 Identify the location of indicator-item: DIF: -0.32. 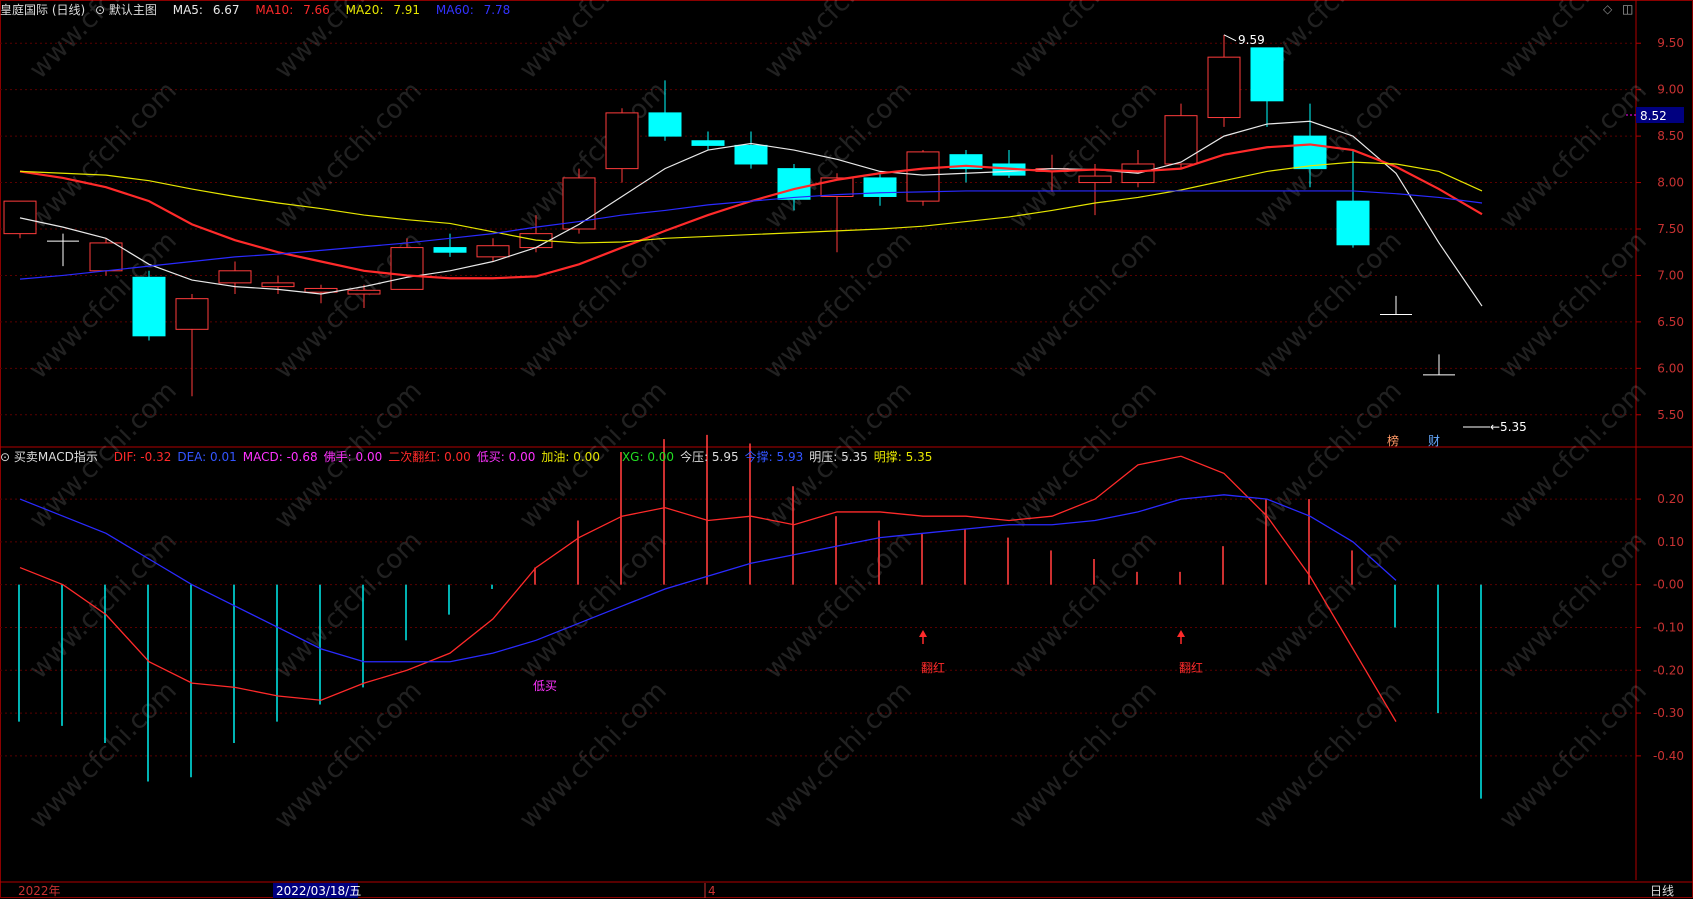
(142, 457).